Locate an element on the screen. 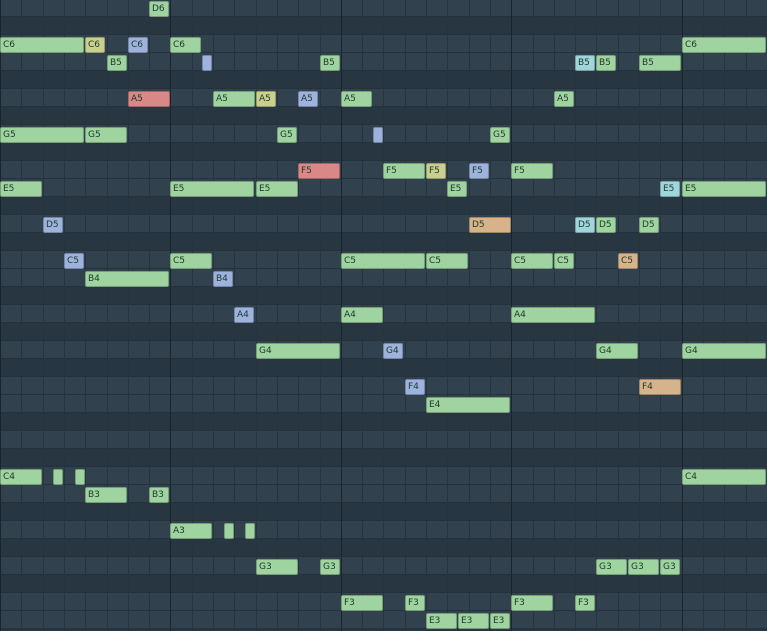 This screenshot has width=767, height=631. note-d6: D6 is located at coordinates (159, 9).